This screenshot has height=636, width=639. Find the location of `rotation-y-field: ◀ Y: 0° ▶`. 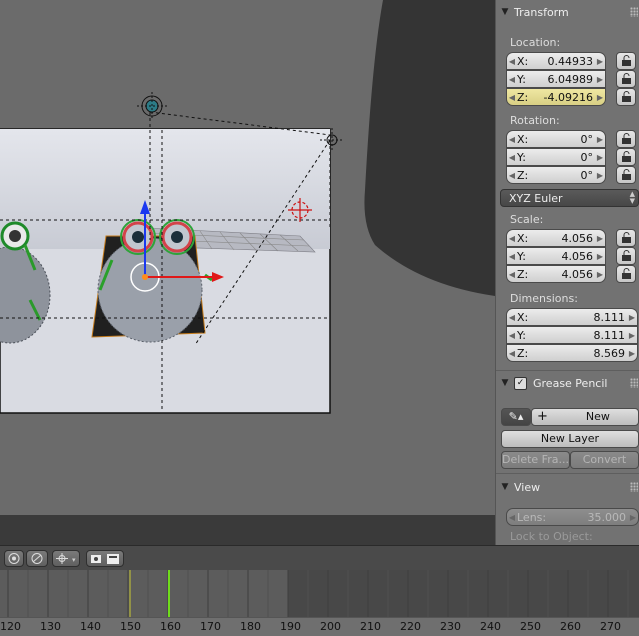

rotation-y-field: ◀ Y: 0° ▶ is located at coordinates (556, 157).